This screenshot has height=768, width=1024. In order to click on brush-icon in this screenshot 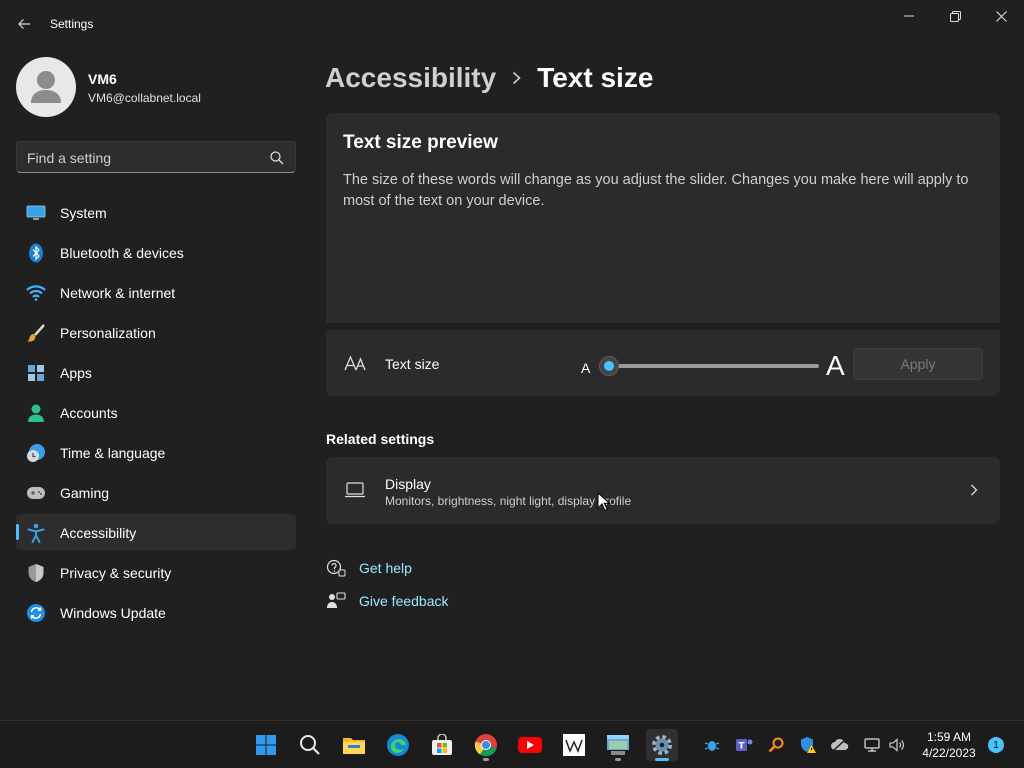, I will do `click(36, 333)`.